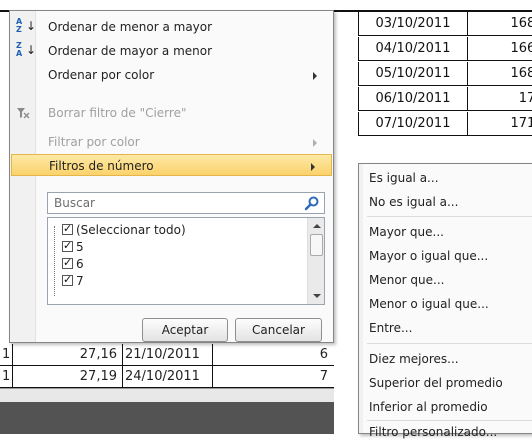 The width and height of the screenshot is (532, 444). I want to click on list-item: 7, so click(73, 280).